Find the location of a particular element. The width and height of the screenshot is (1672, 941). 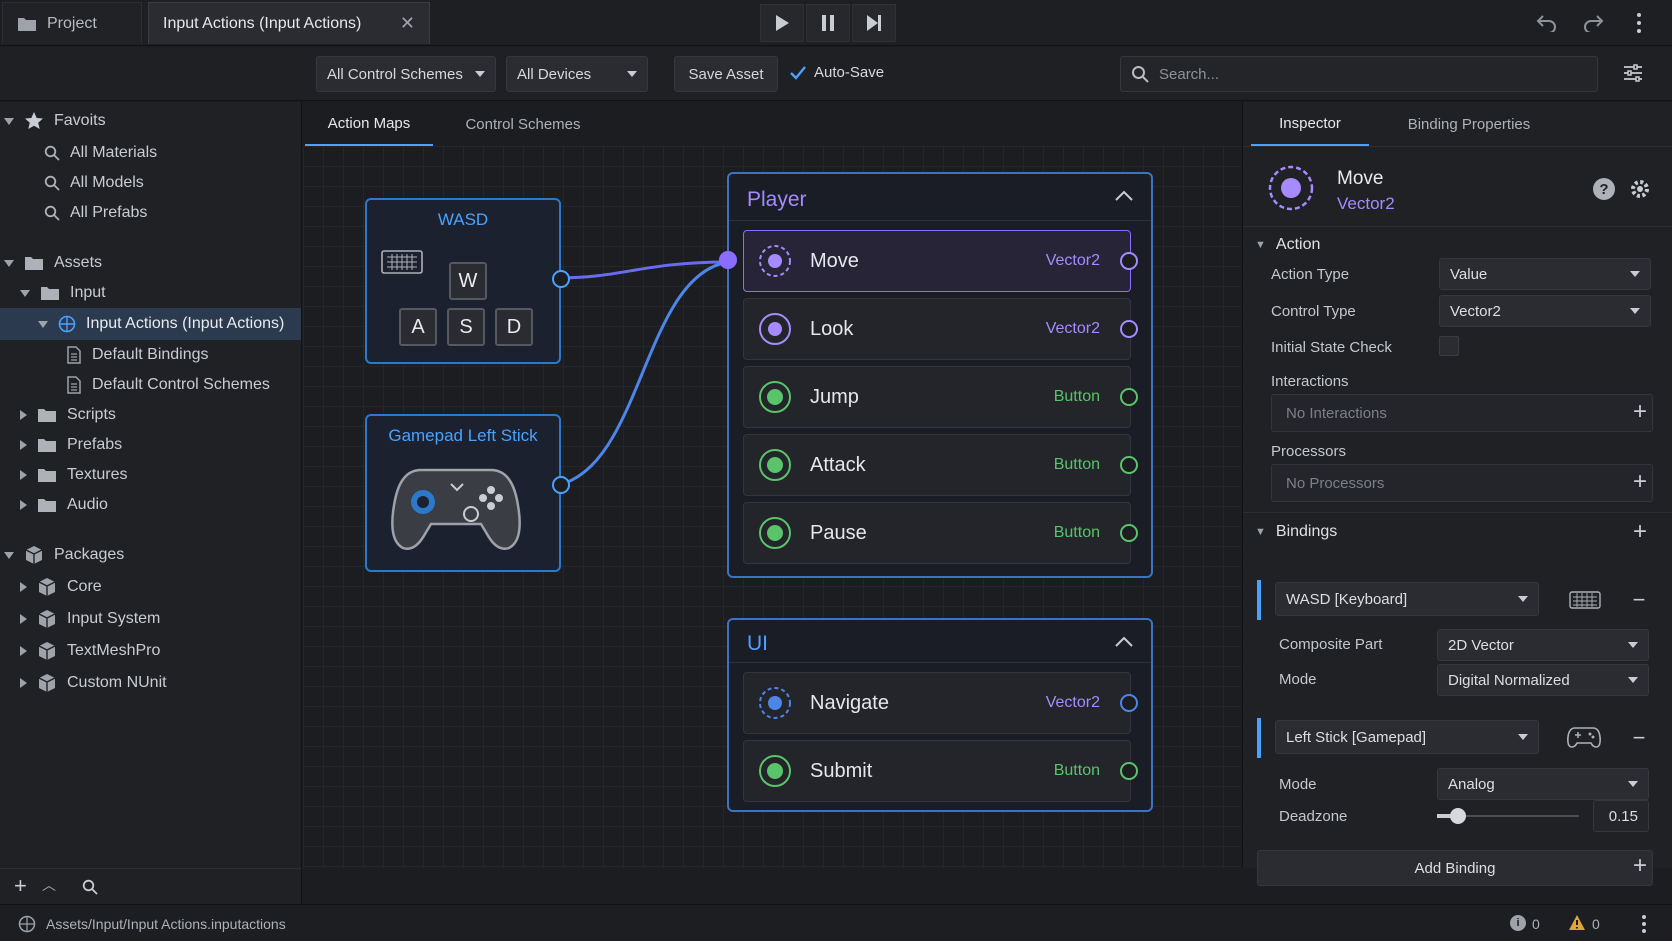

wasd-binding-node: WASD W A S D is located at coordinates (467, 281).